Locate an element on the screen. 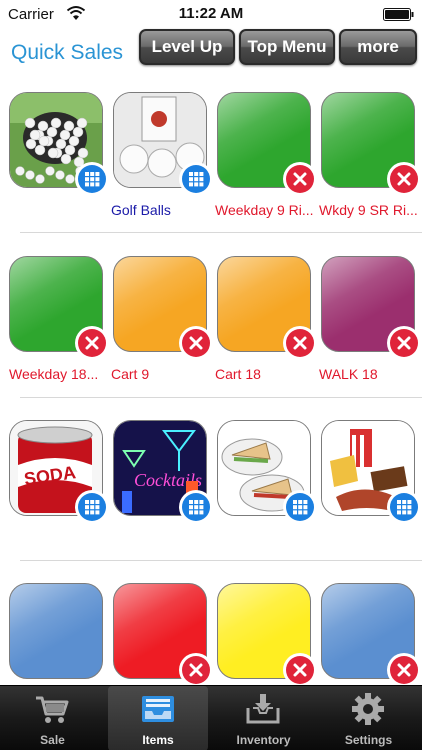  item-color-swatch is located at coordinates (56, 631).